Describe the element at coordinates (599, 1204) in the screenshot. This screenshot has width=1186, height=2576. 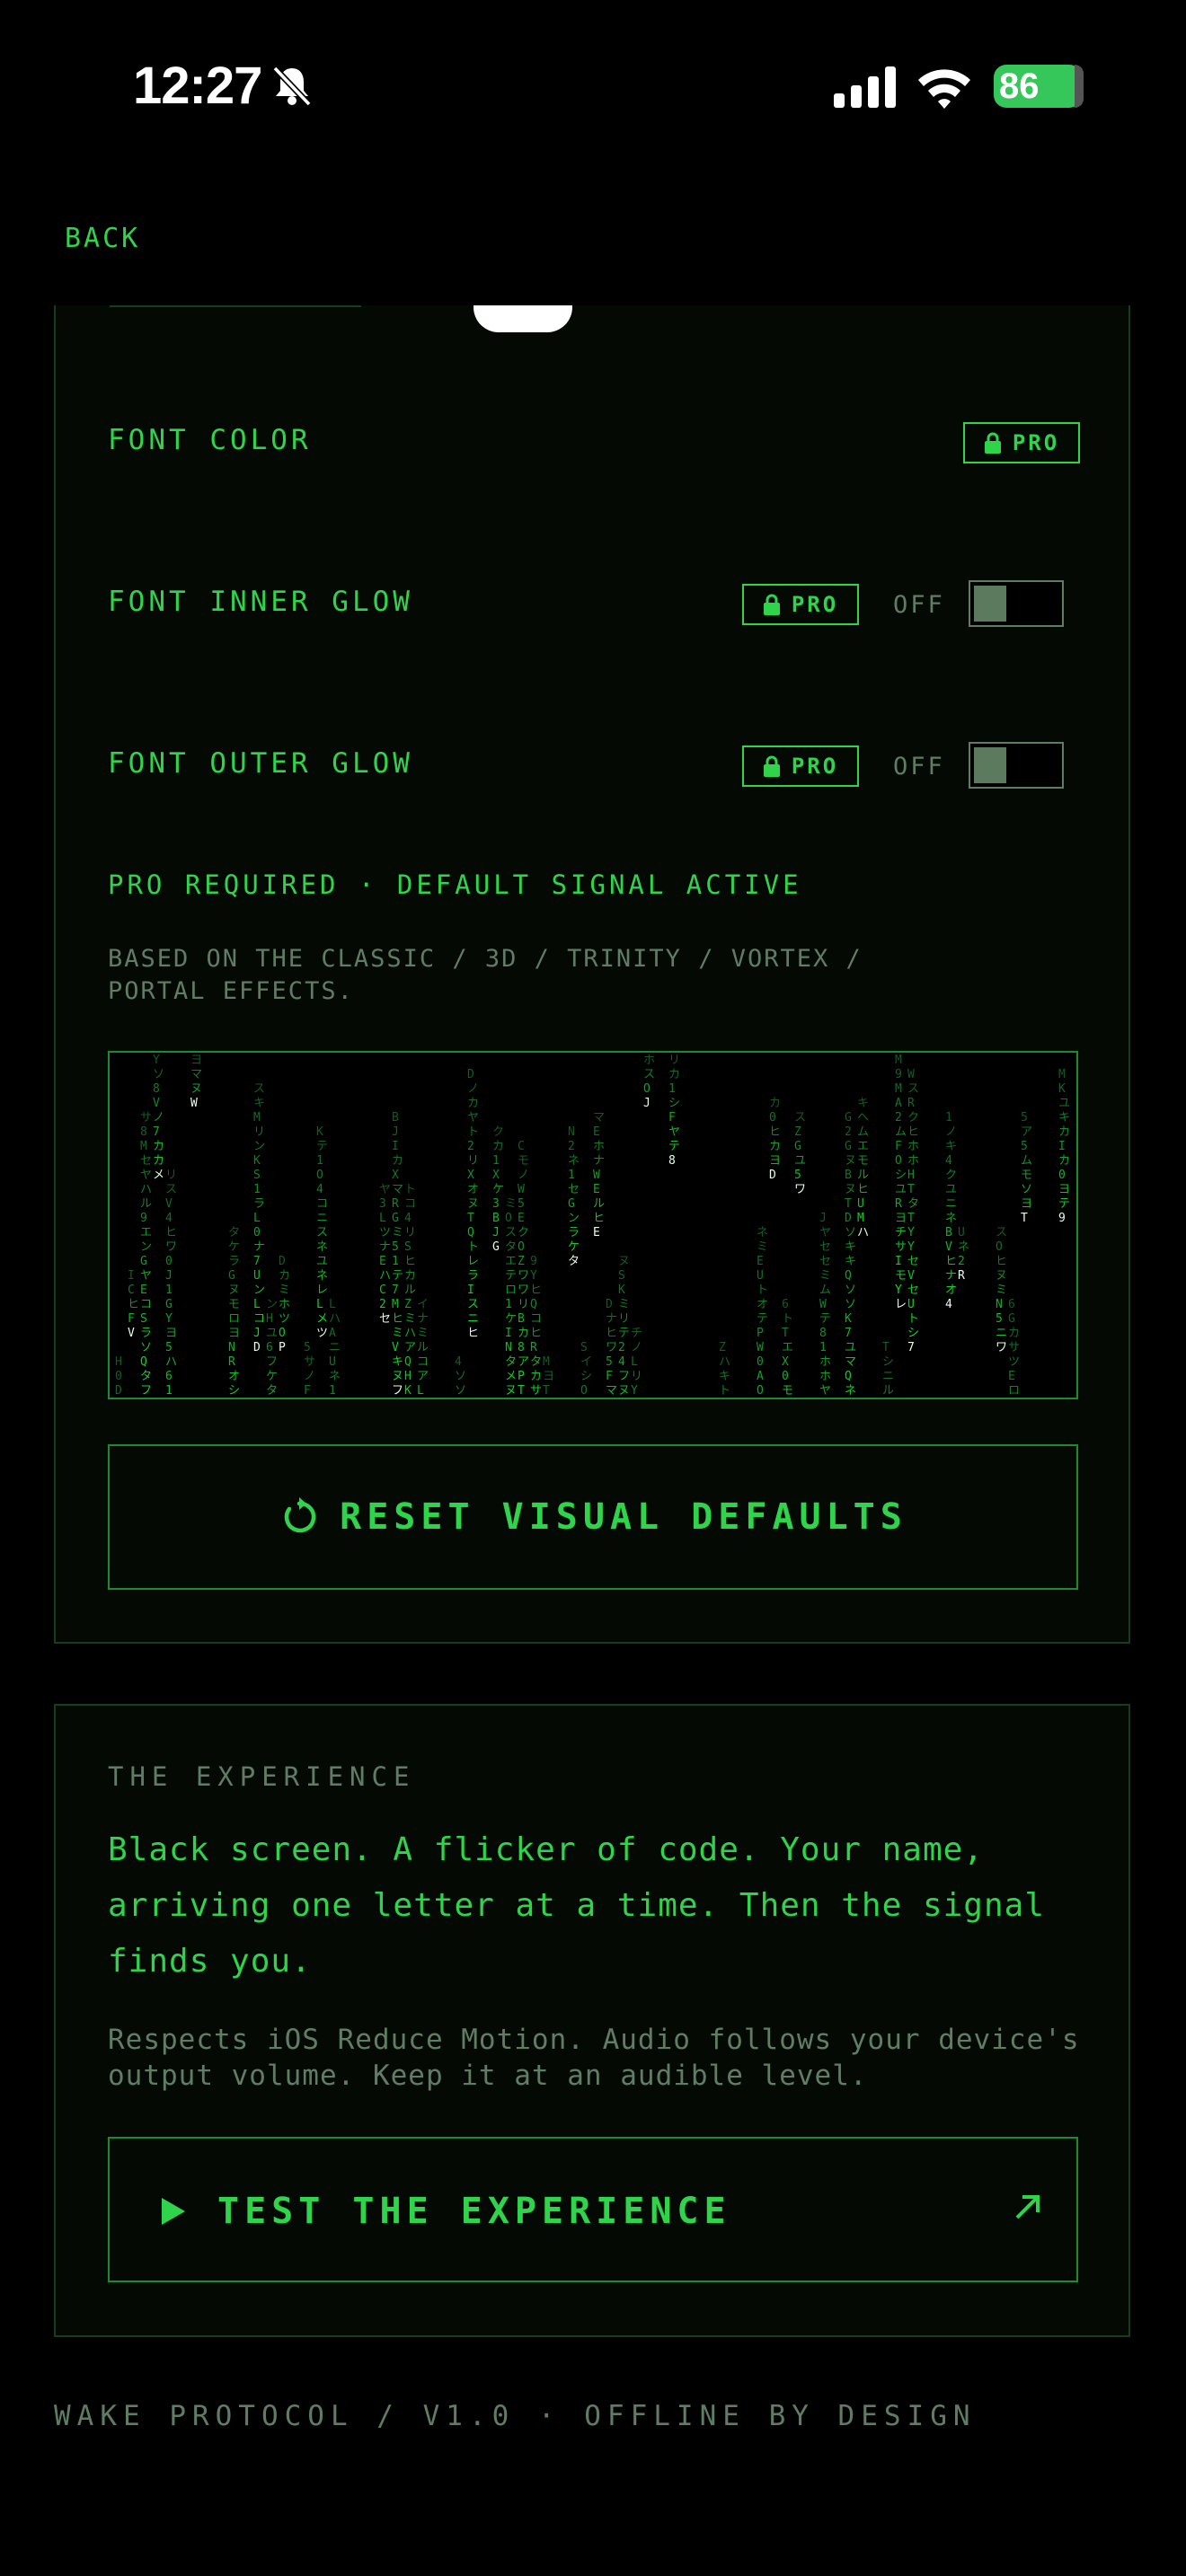
I see `code-rain-glyph: ル` at that location.